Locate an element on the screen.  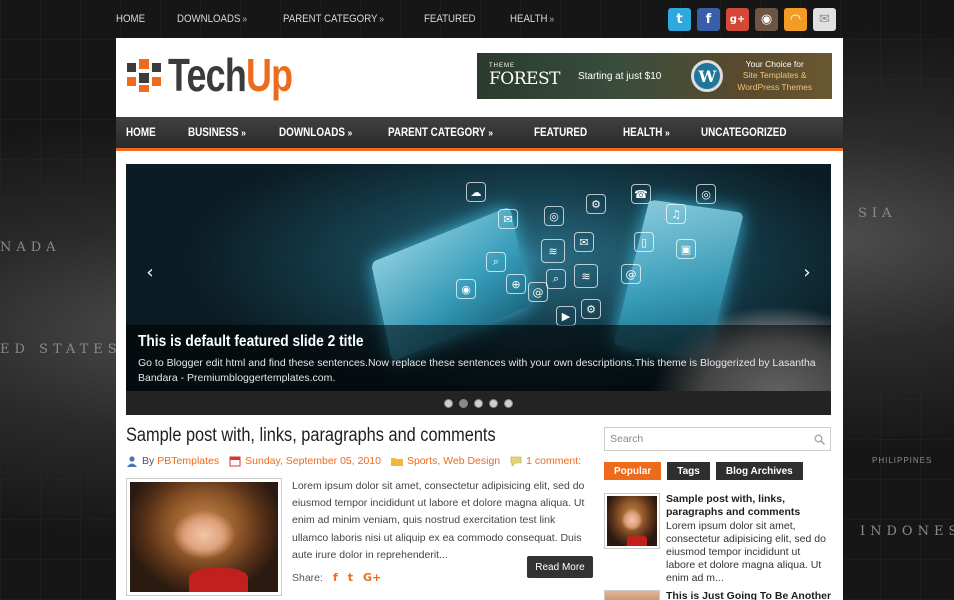
nav-featured: FEATURED is located at coordinates (562, 133).